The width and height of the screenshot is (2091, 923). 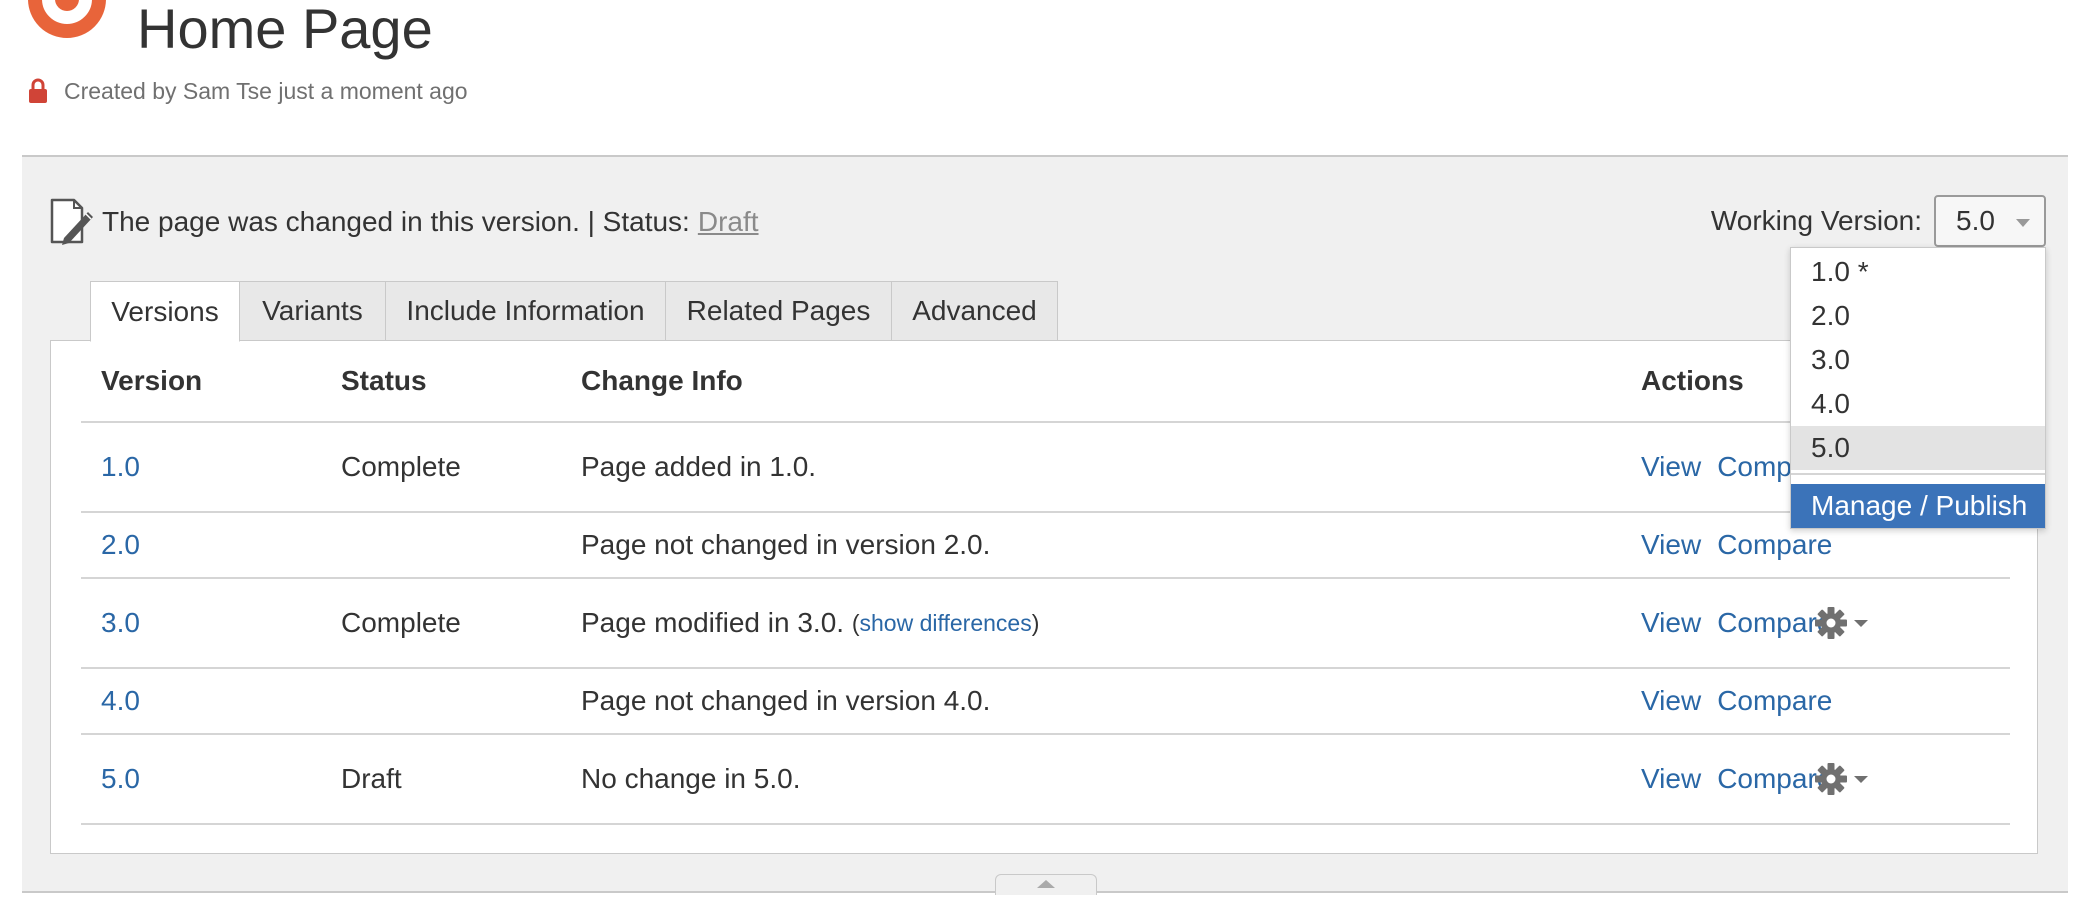 I want to click on table-row: 5.0 Draft No change in 5.0. View Compare, so click(x=1045, y=780).